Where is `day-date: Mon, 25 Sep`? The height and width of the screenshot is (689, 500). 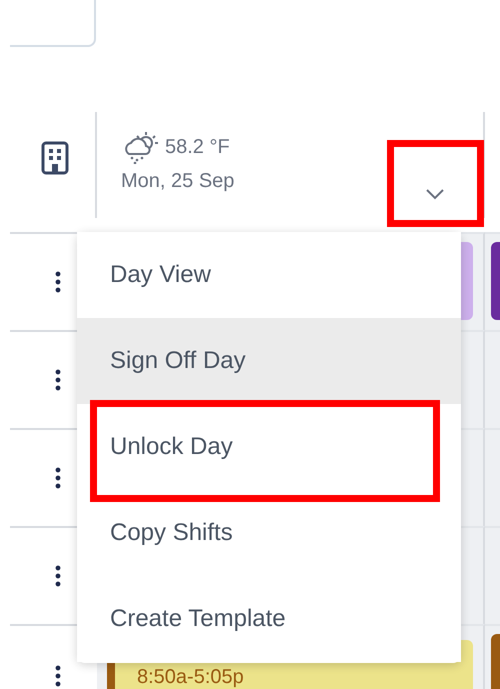 day-date: Mon, 25 Sep is located at coordinates (177, 181).